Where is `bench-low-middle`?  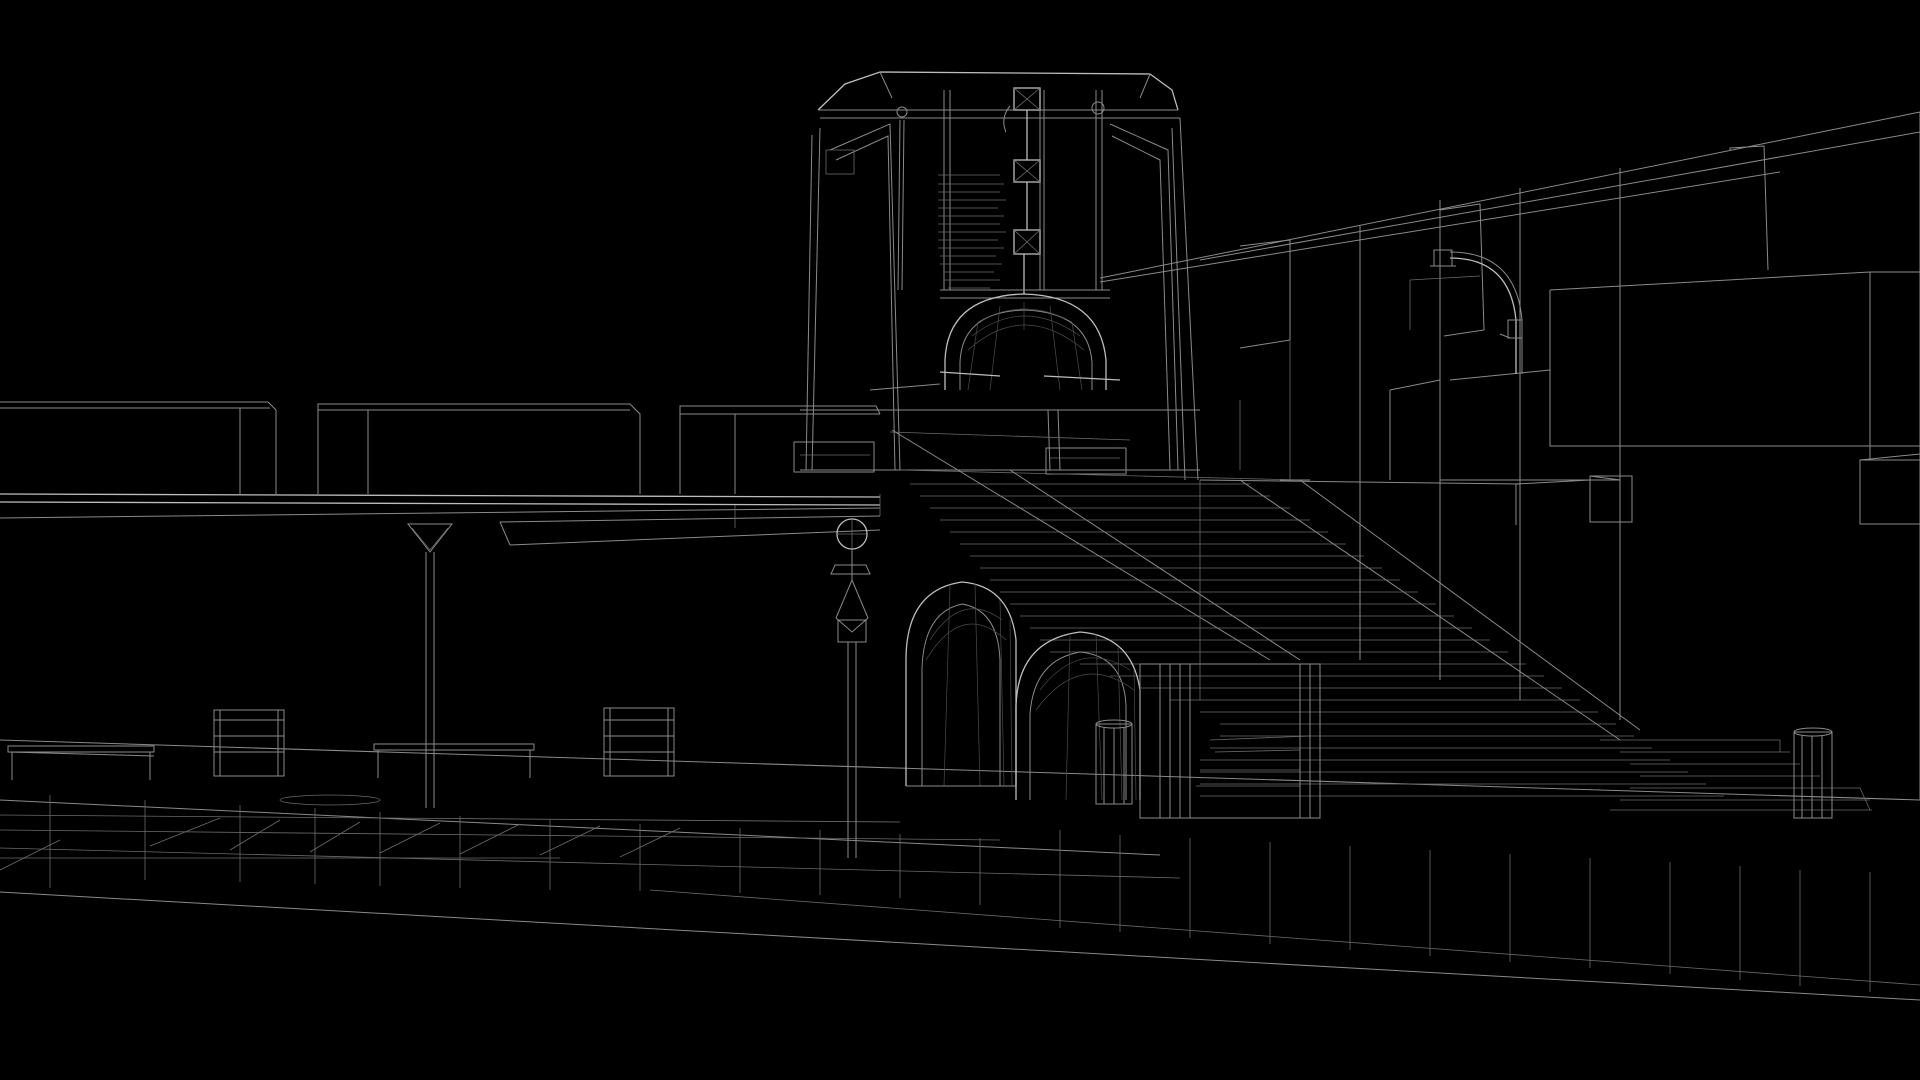 bench-low-middle is located at coordinates (454, 760).